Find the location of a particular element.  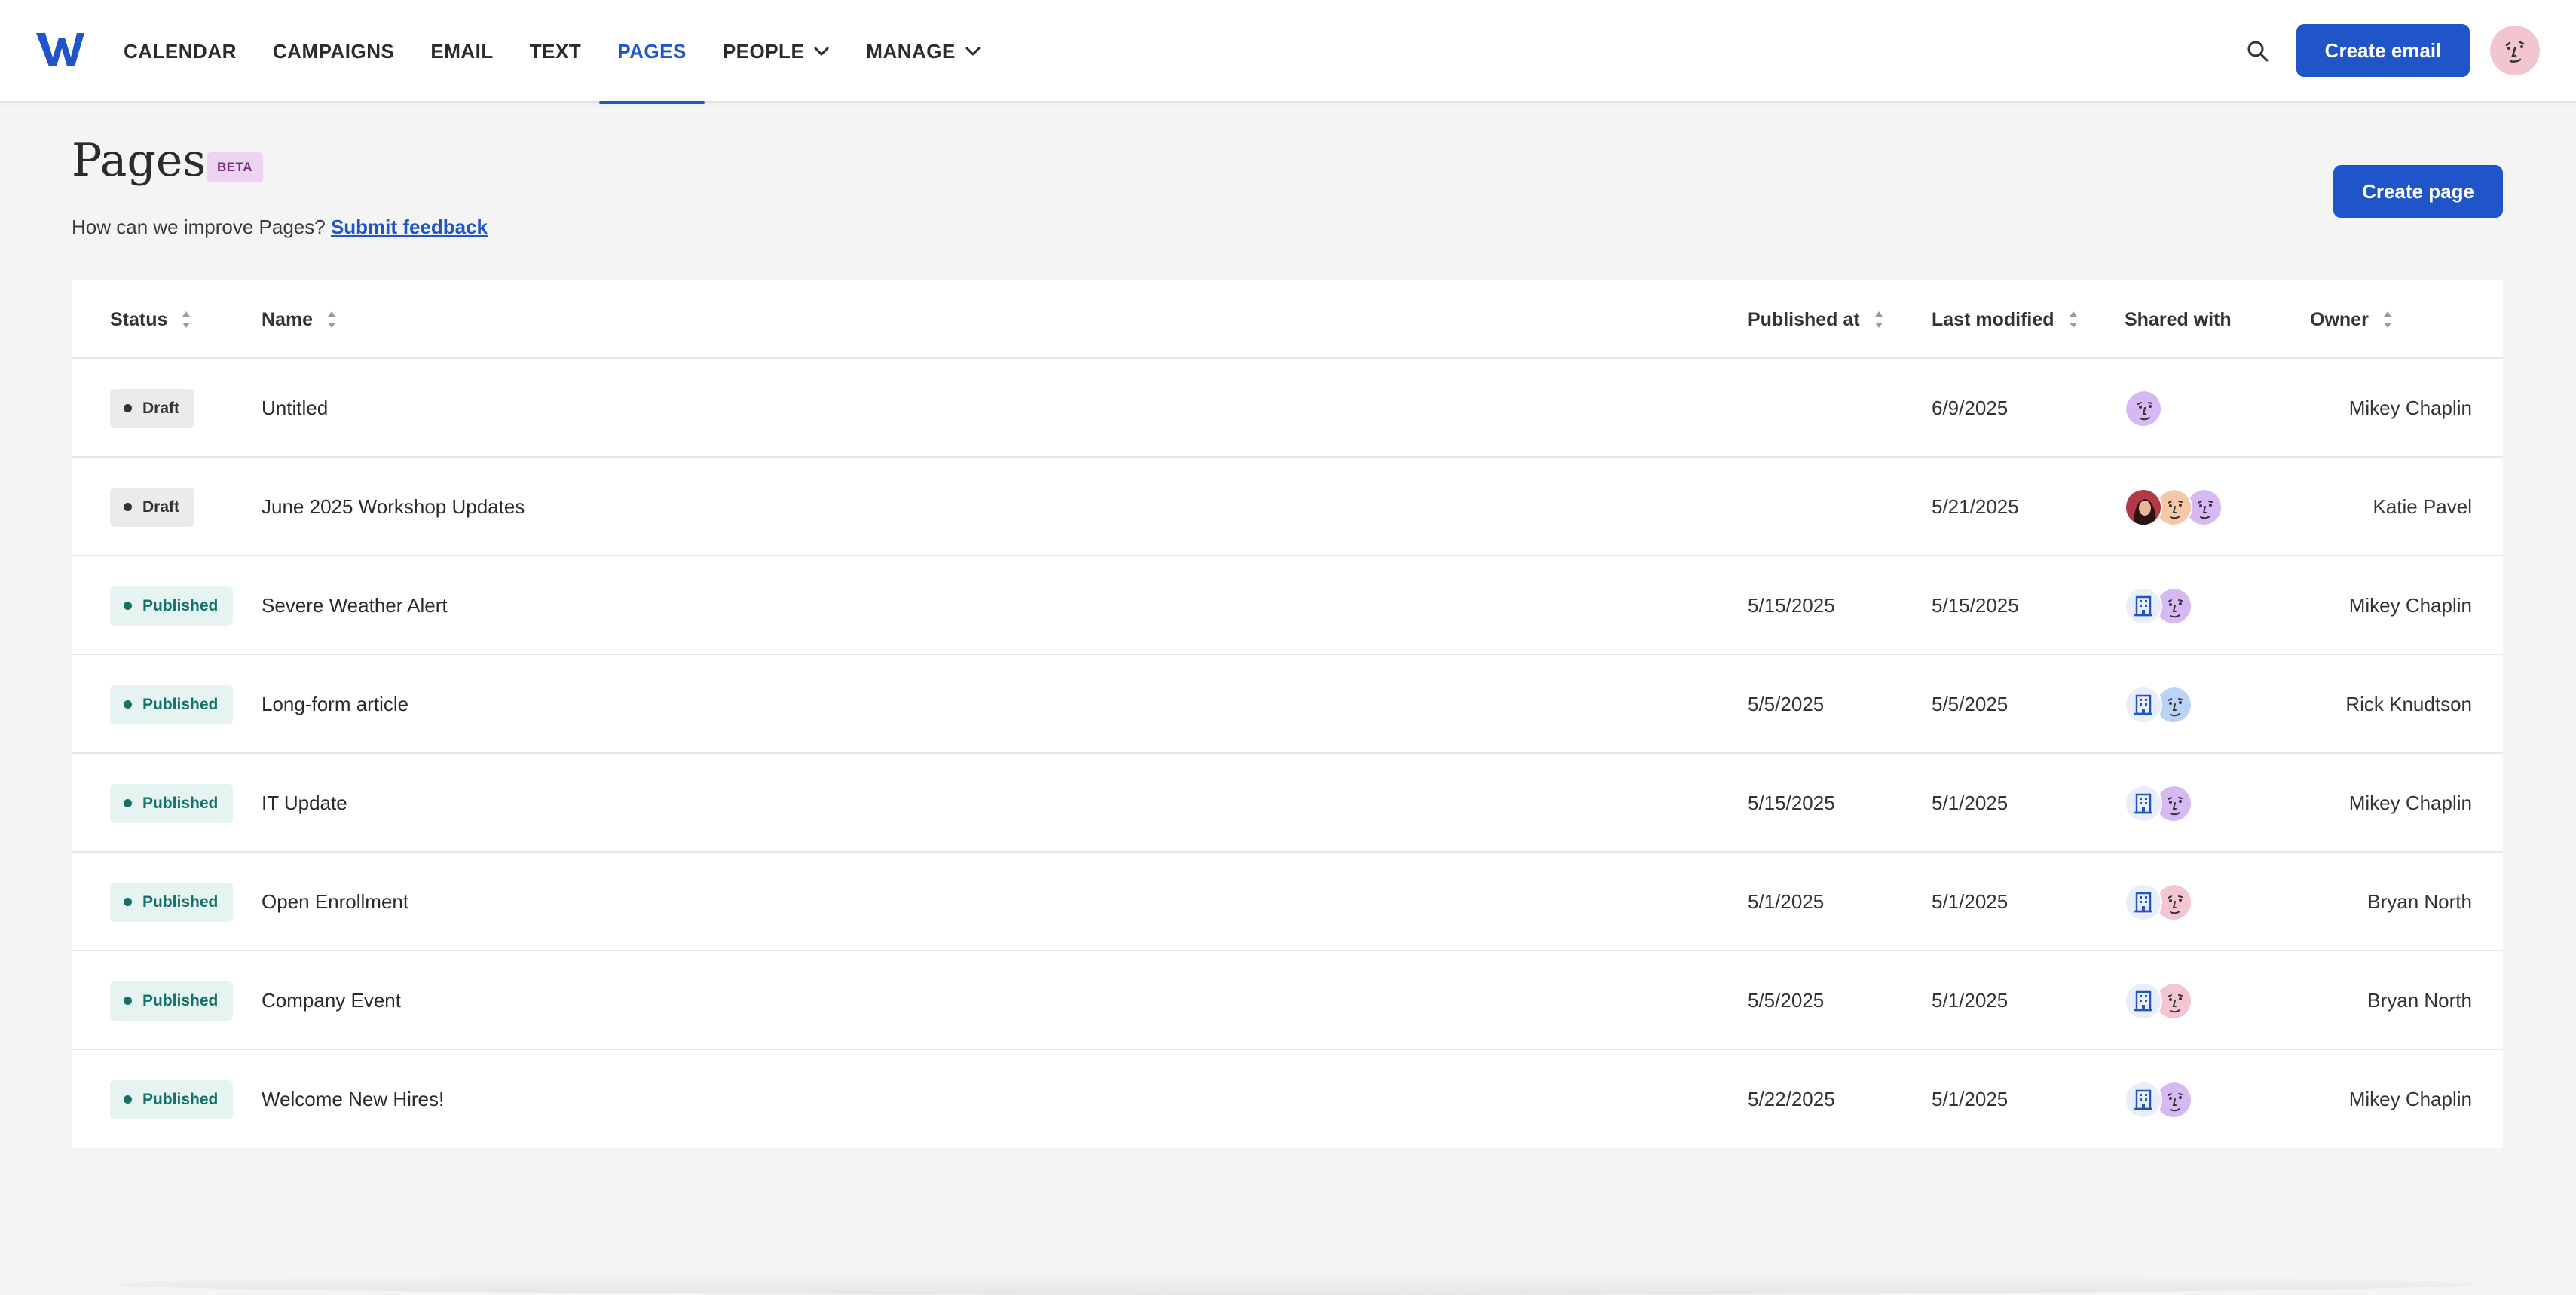

page-name: Long-form article is located at coordinates (335, 704).